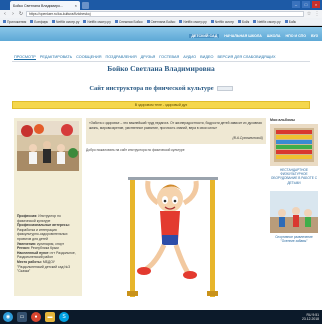  What do you see at coordinates (169, 57) in the screenshot?
I see `main-nav-item: ГОСТЕВАЯ` at bounding box center [169, 57].